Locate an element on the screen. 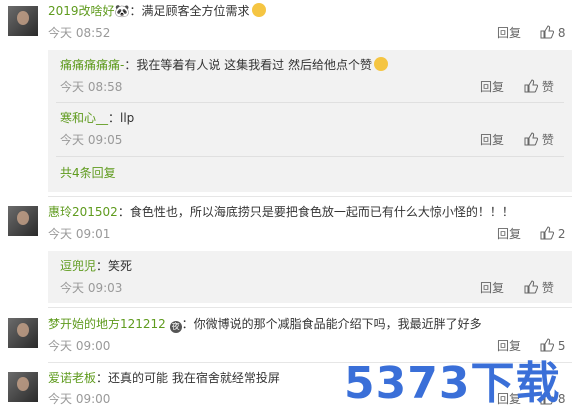  like-count: 5 is located at coordinates (561, 346).